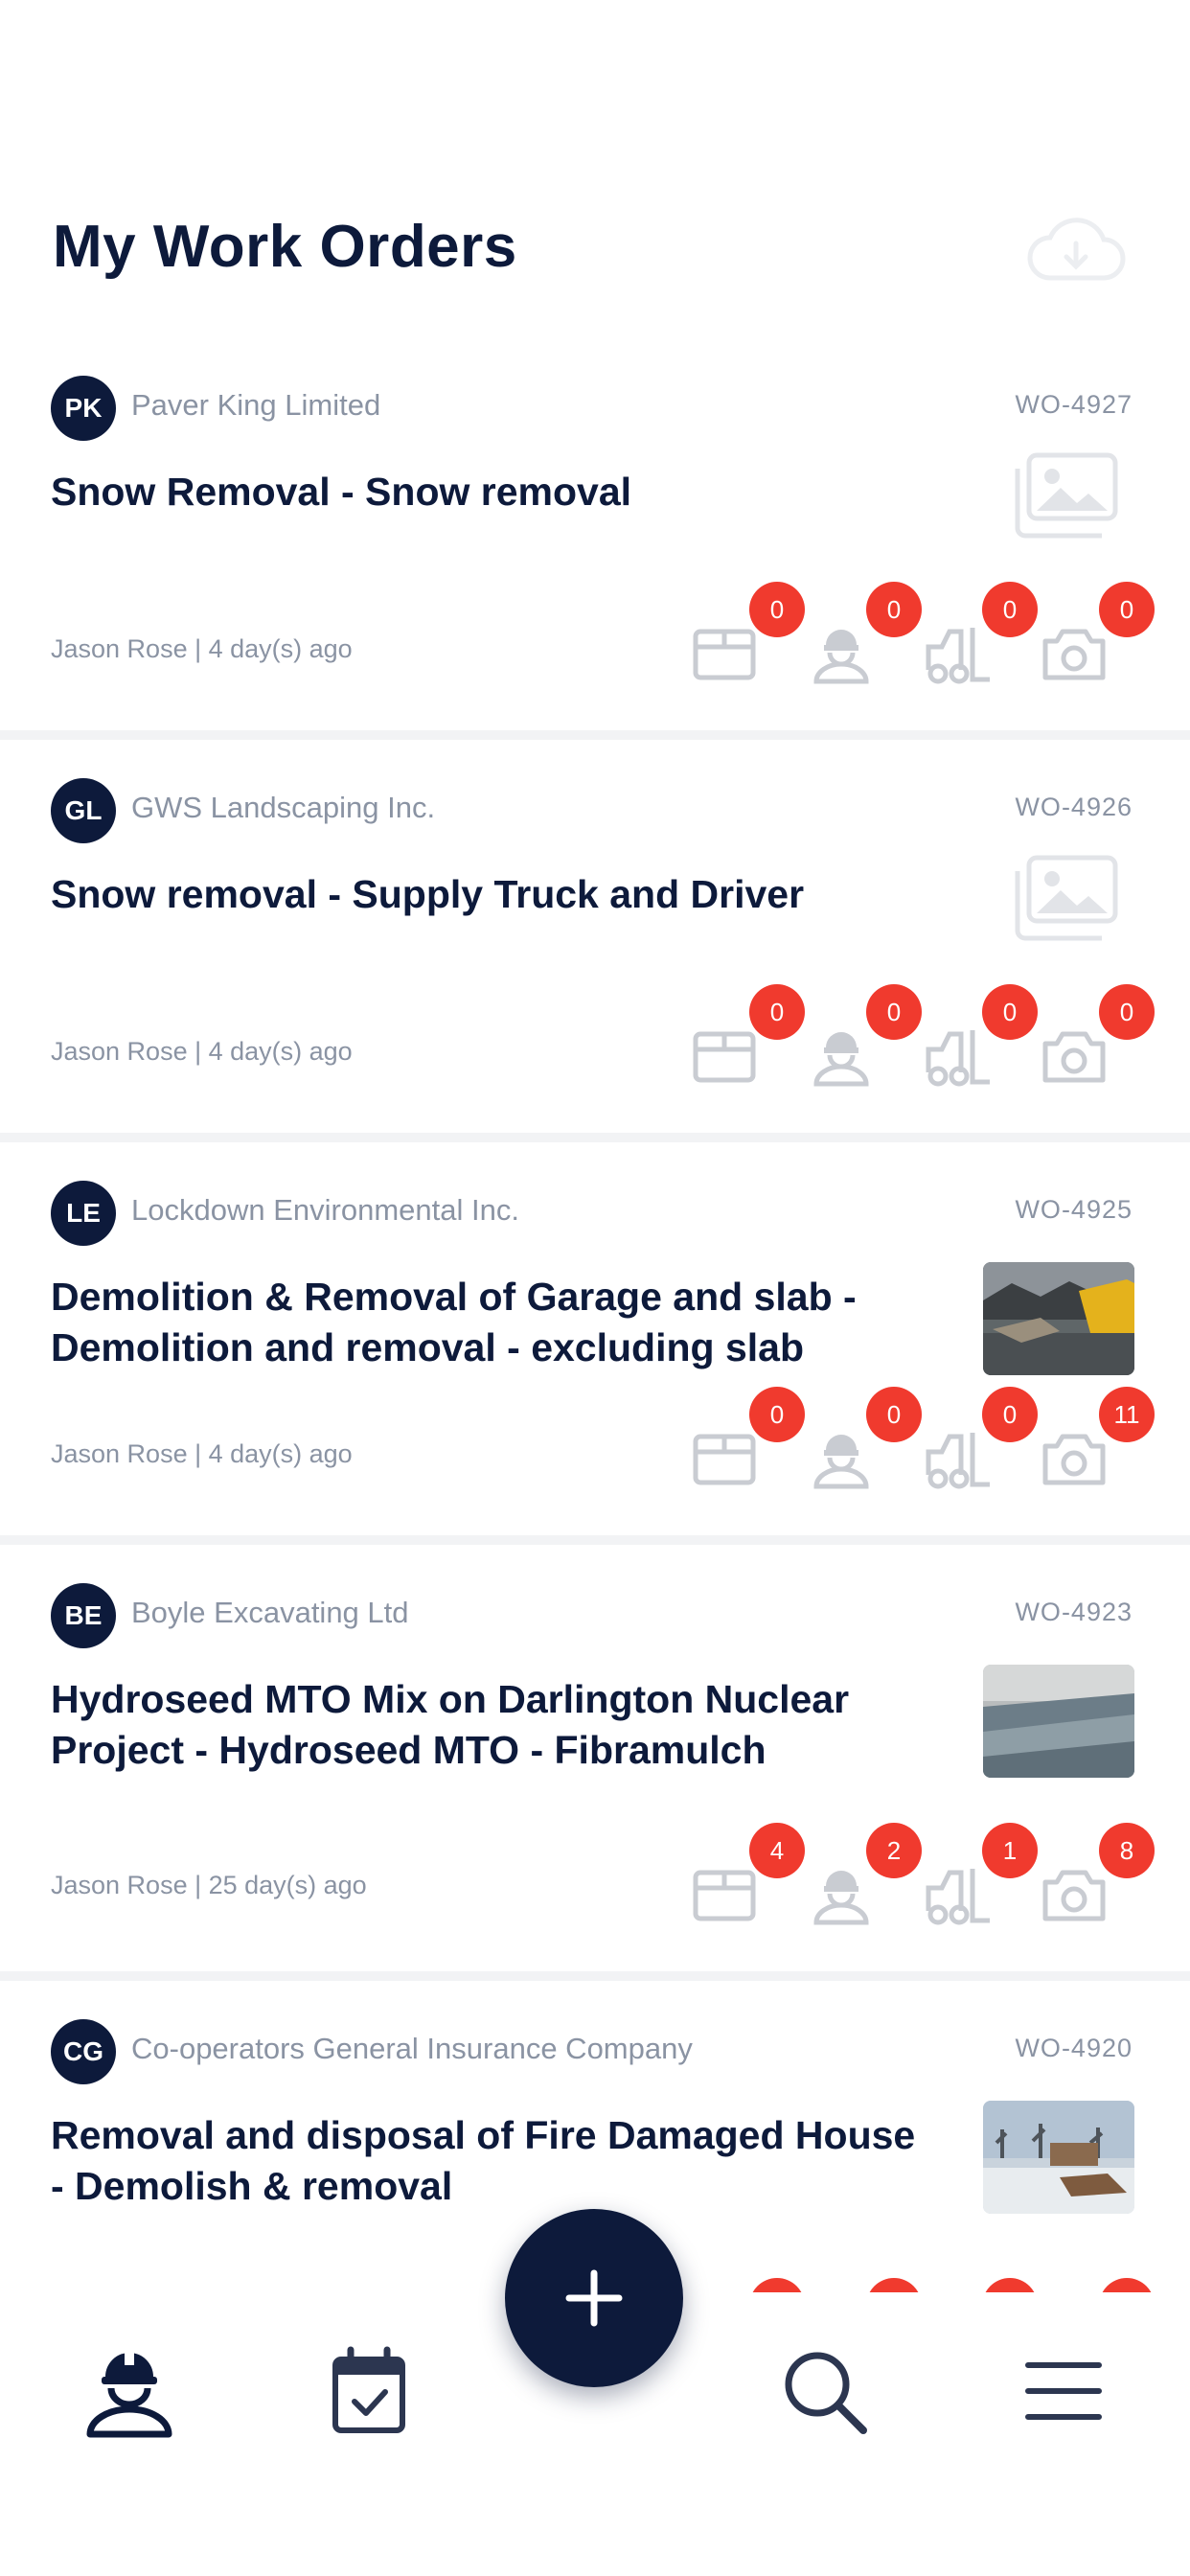 Image resolution: width=1190 pixels, height=2576 pixels. What do you see at coordinates (824, 2391) in the screenshot?
I see `search-icon` at bounding box center [824, 2391].